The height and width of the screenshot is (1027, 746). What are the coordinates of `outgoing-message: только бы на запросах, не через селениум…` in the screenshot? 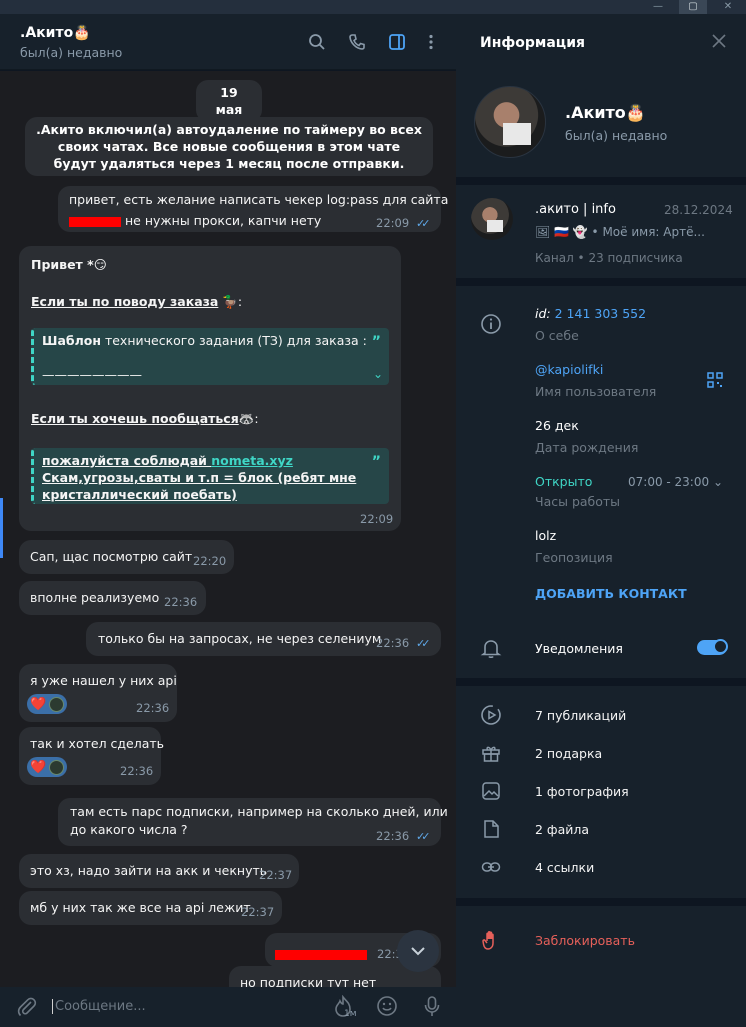 It's located at (263, 639).